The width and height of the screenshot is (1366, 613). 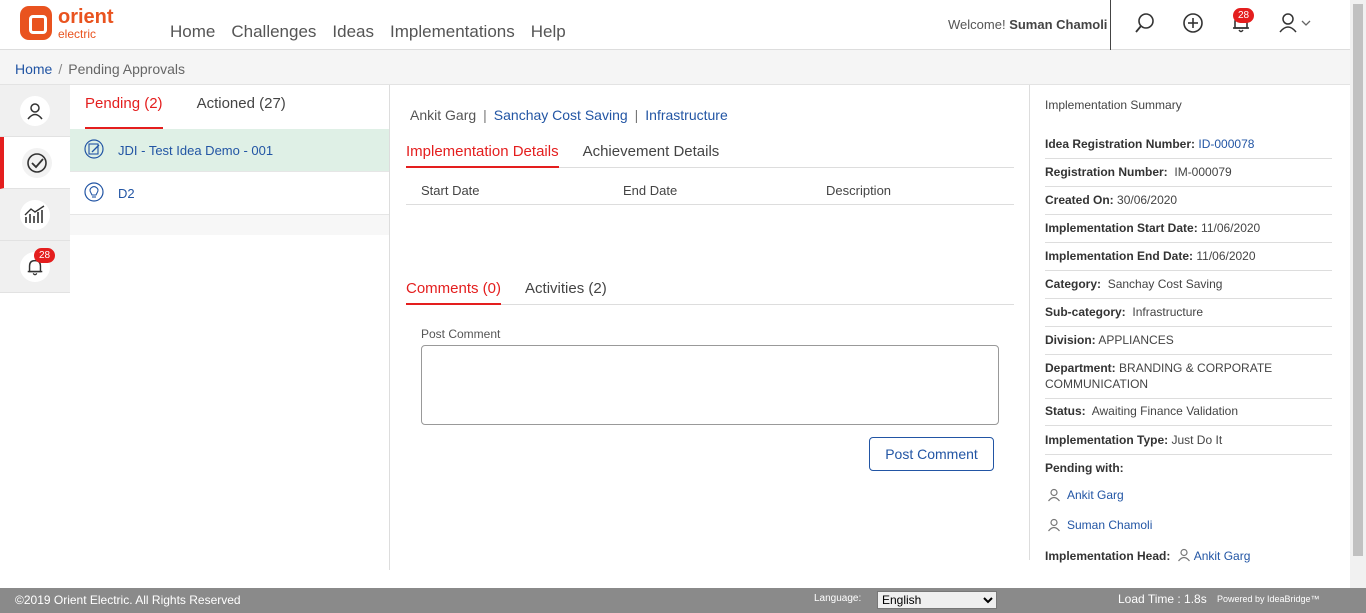 I want to click on pending-person-name: Ankit Garg, so click(x=1095, y=495).